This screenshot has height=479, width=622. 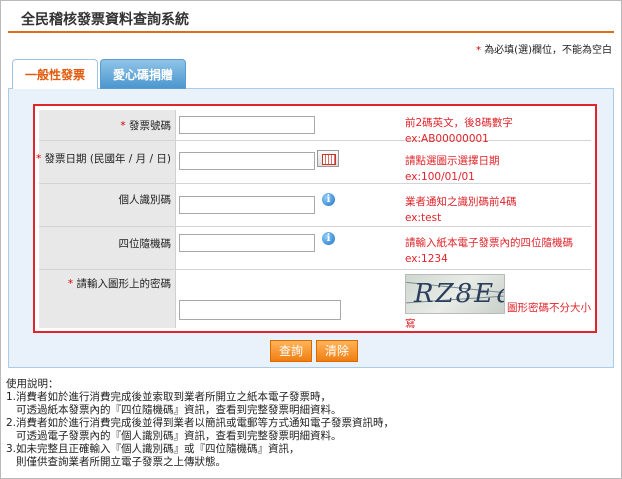 I want to click on personal-code-label: 個人識別碼, so click(x=145, y=200).